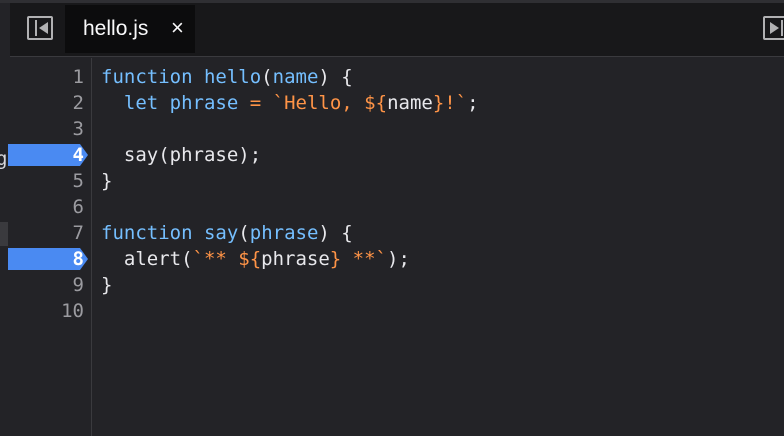 The width and height of the screenshot is (784, 436). What do you see at coordinates (57, 77) in the screenshot?
I see `line-number: 1` at bounding box center [57, 77].